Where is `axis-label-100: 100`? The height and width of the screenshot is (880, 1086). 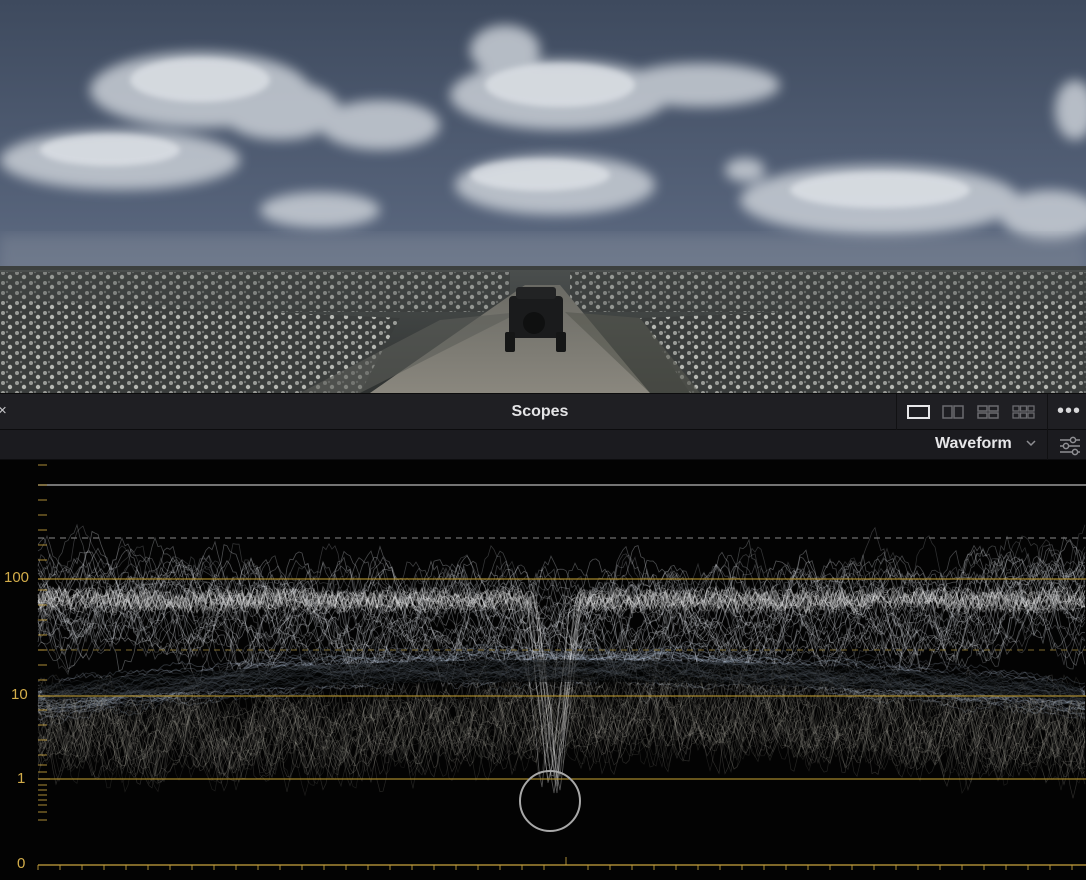 axis-label-100: 100 is located at coordinates (17, 577).